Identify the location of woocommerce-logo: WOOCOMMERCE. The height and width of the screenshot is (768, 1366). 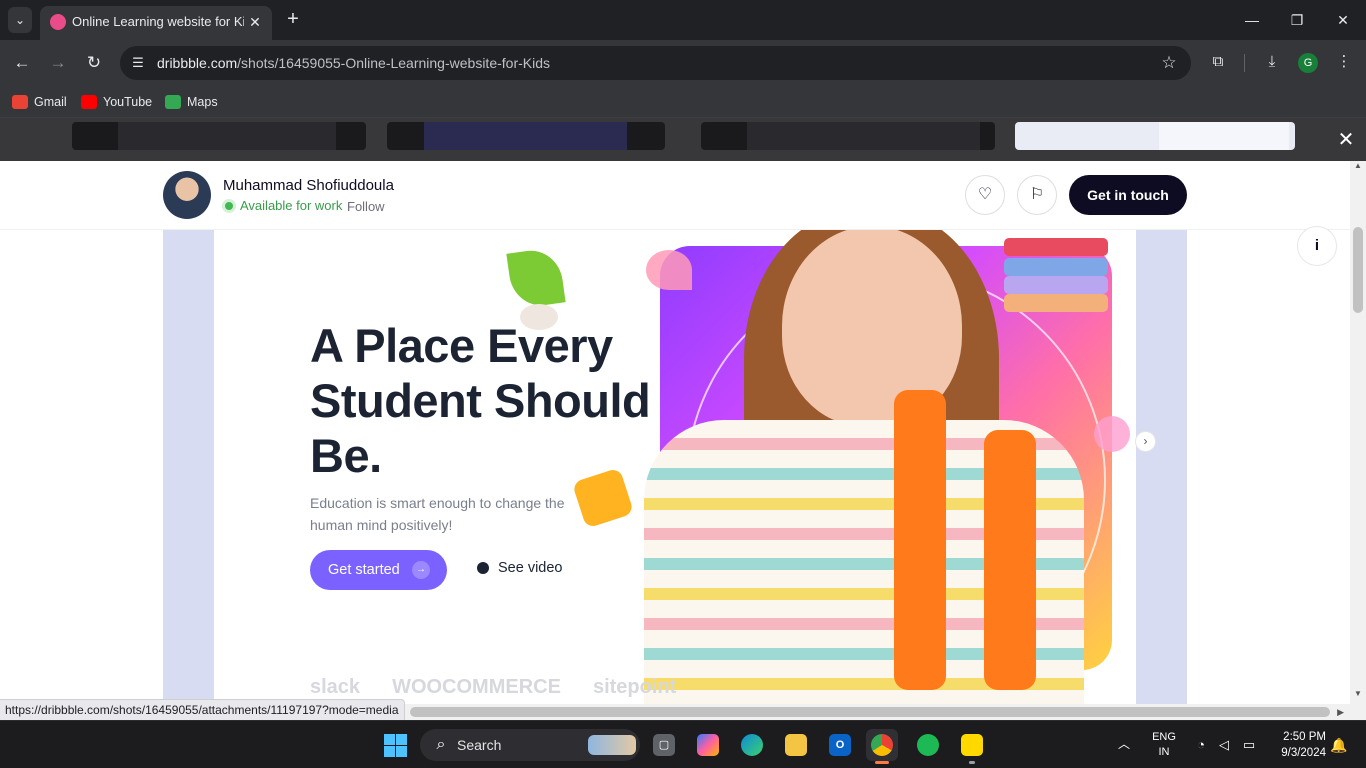
(476, 687).